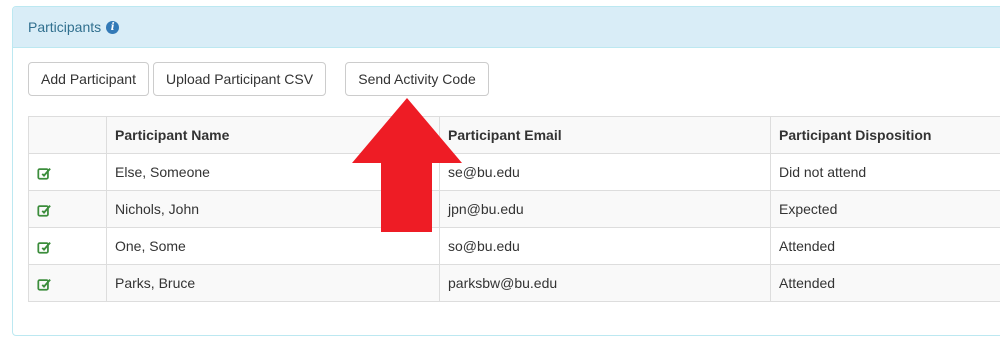  I want to click on add-participant-button: Add Participant, so click(88, 79).